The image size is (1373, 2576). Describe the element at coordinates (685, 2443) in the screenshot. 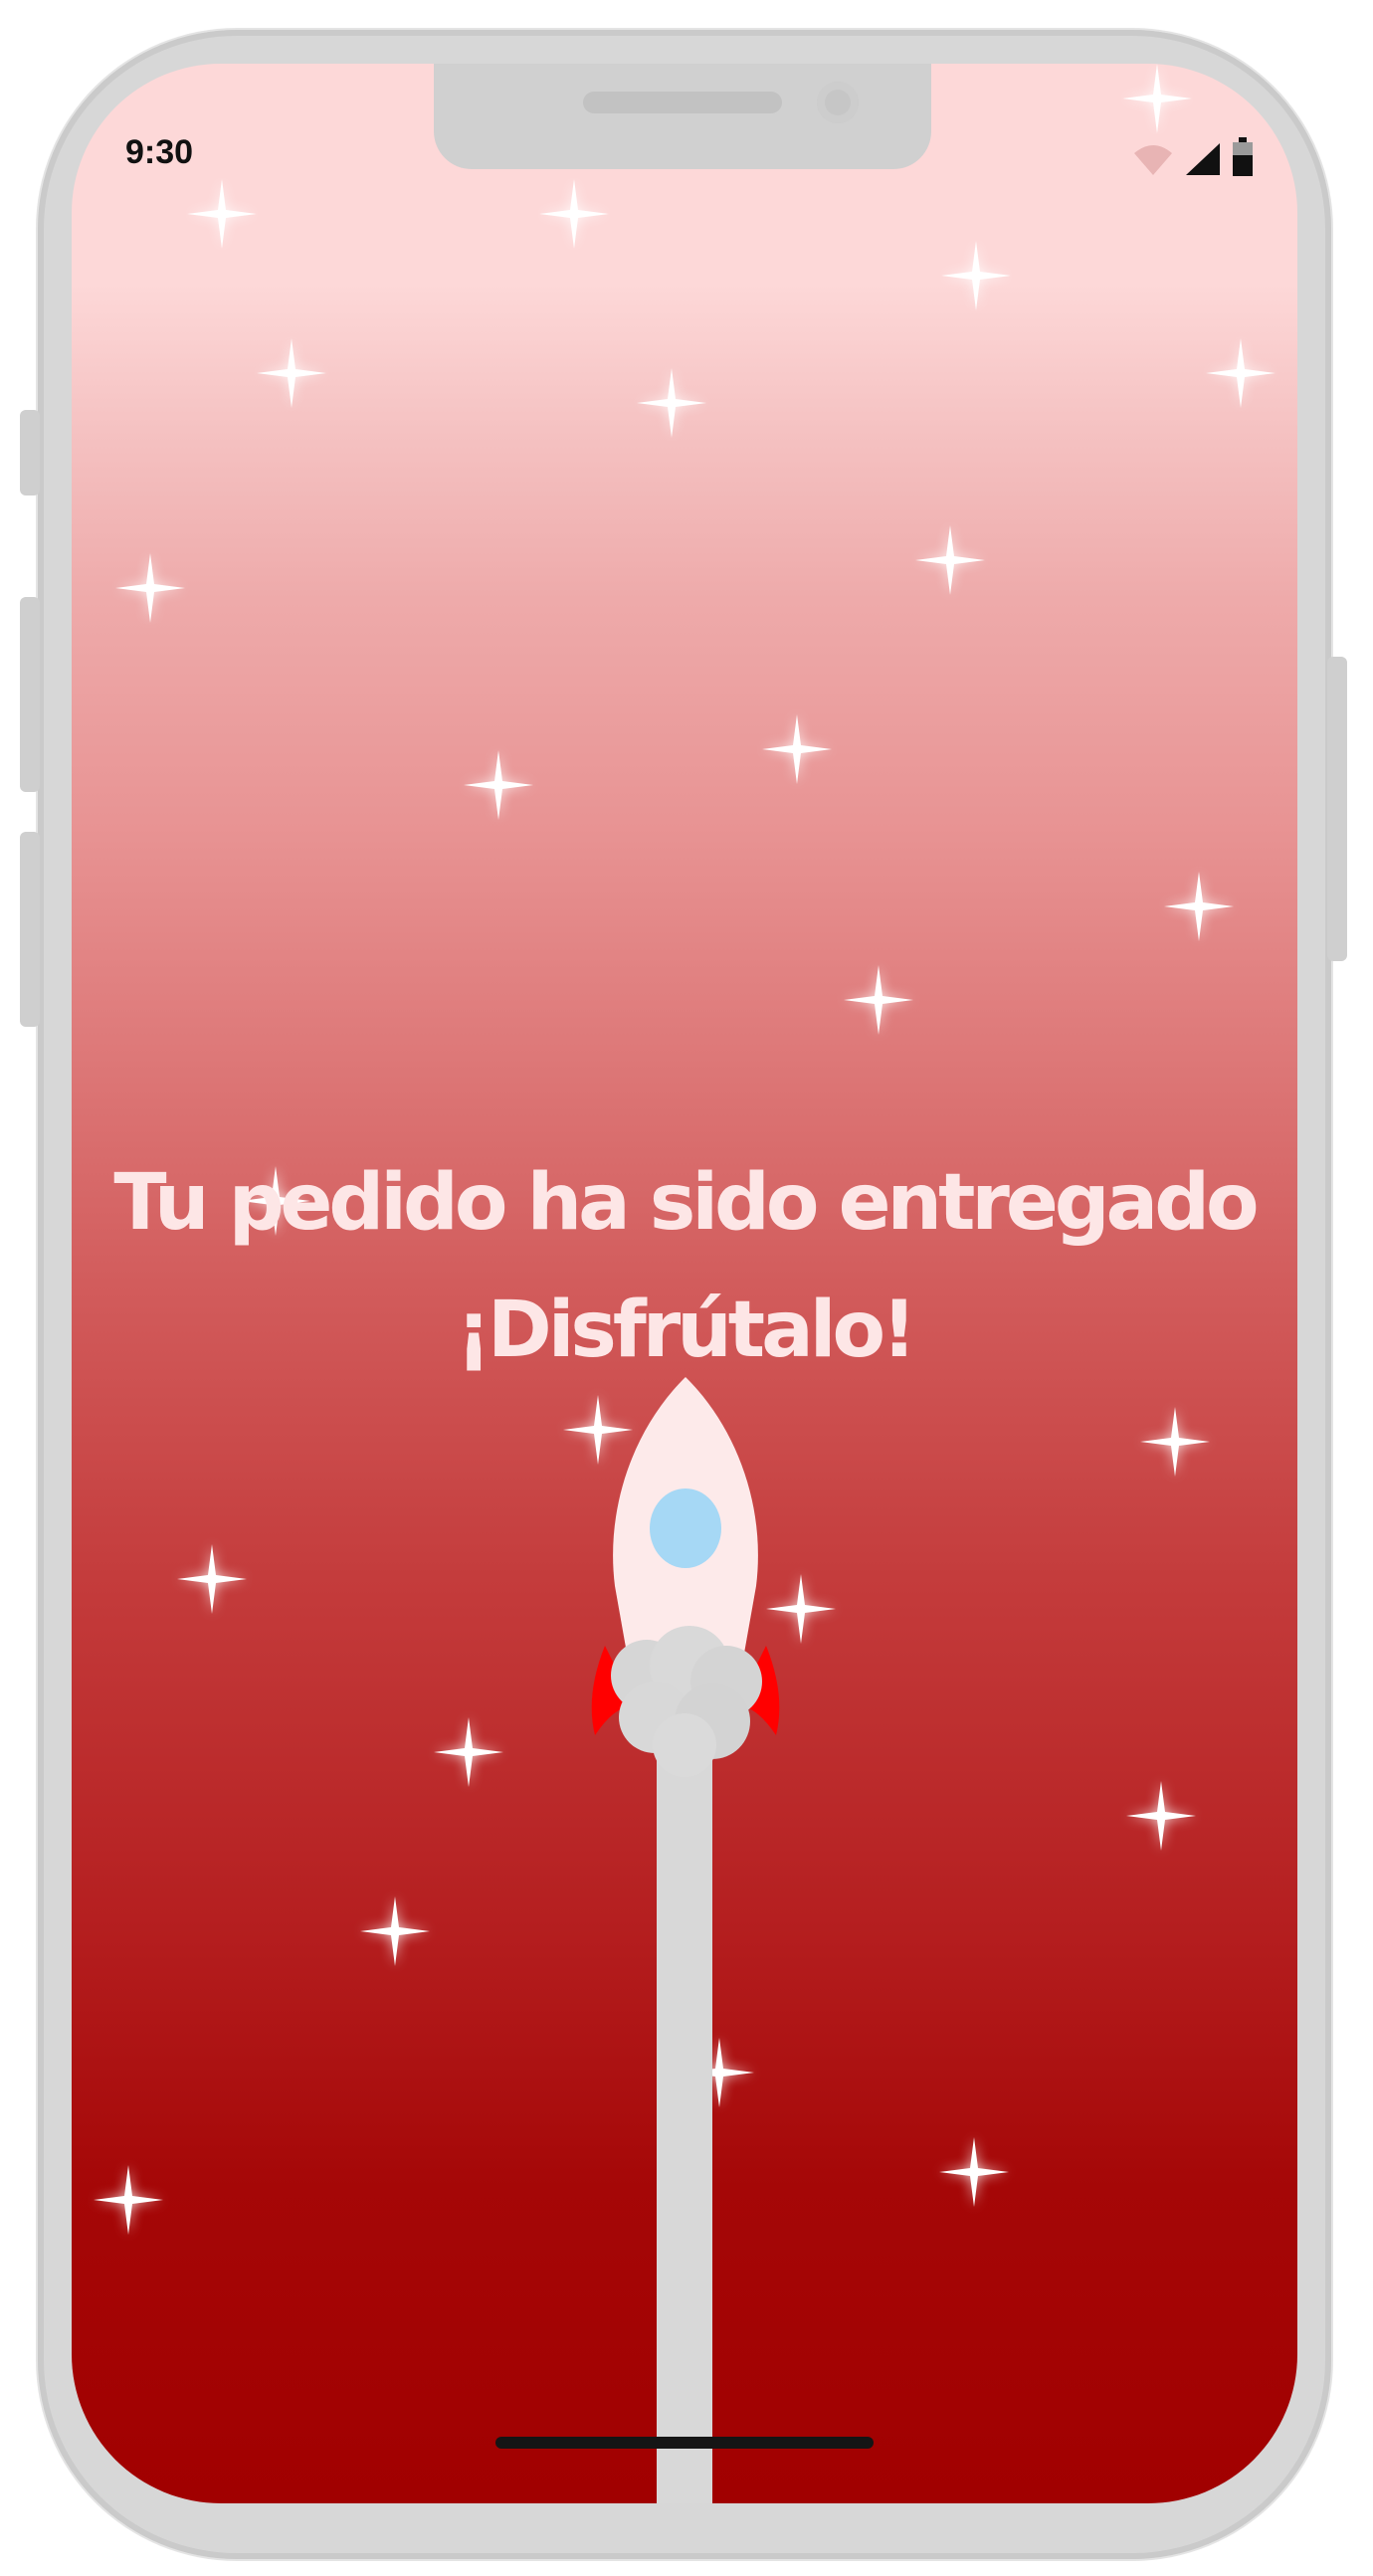

I see `home-indicator` at that location.